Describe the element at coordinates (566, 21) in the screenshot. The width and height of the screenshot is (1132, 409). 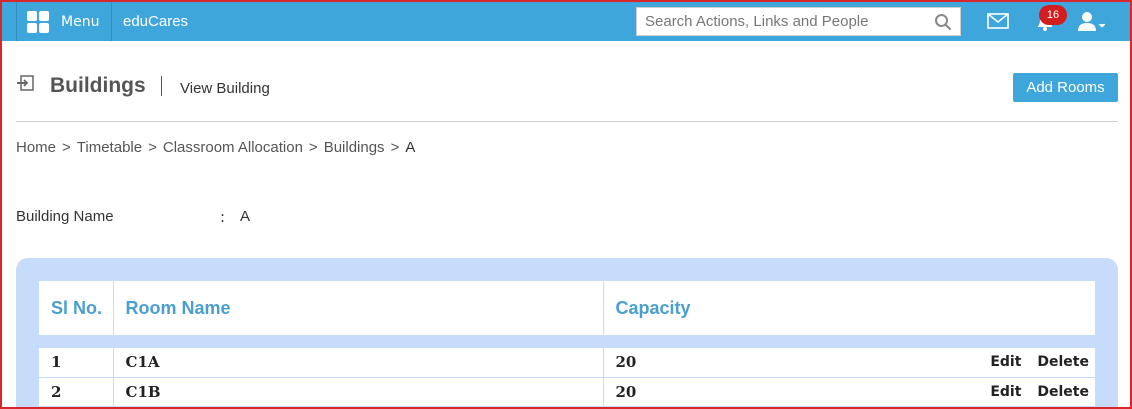
I see `top-bar: Menu eduCares 16` at that location.